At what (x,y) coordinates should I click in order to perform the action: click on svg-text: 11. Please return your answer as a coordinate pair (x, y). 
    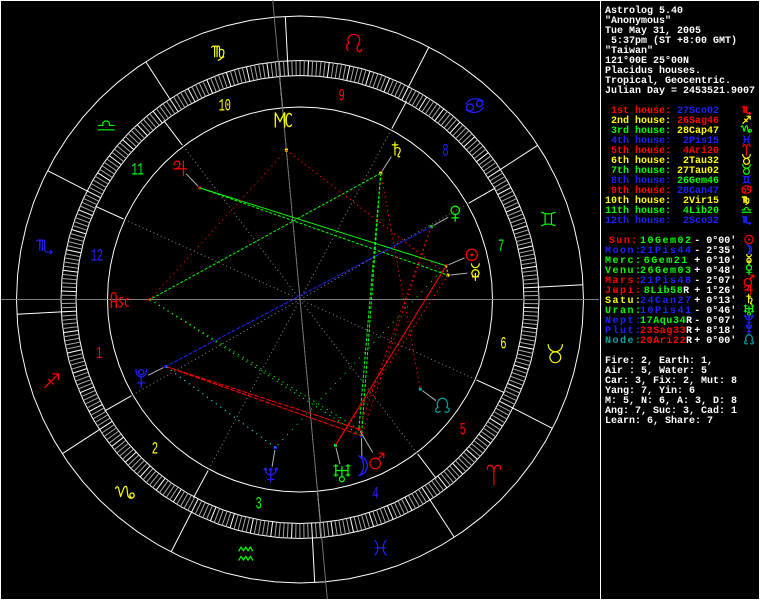
    Looking at the image, I should click on (137, 170).